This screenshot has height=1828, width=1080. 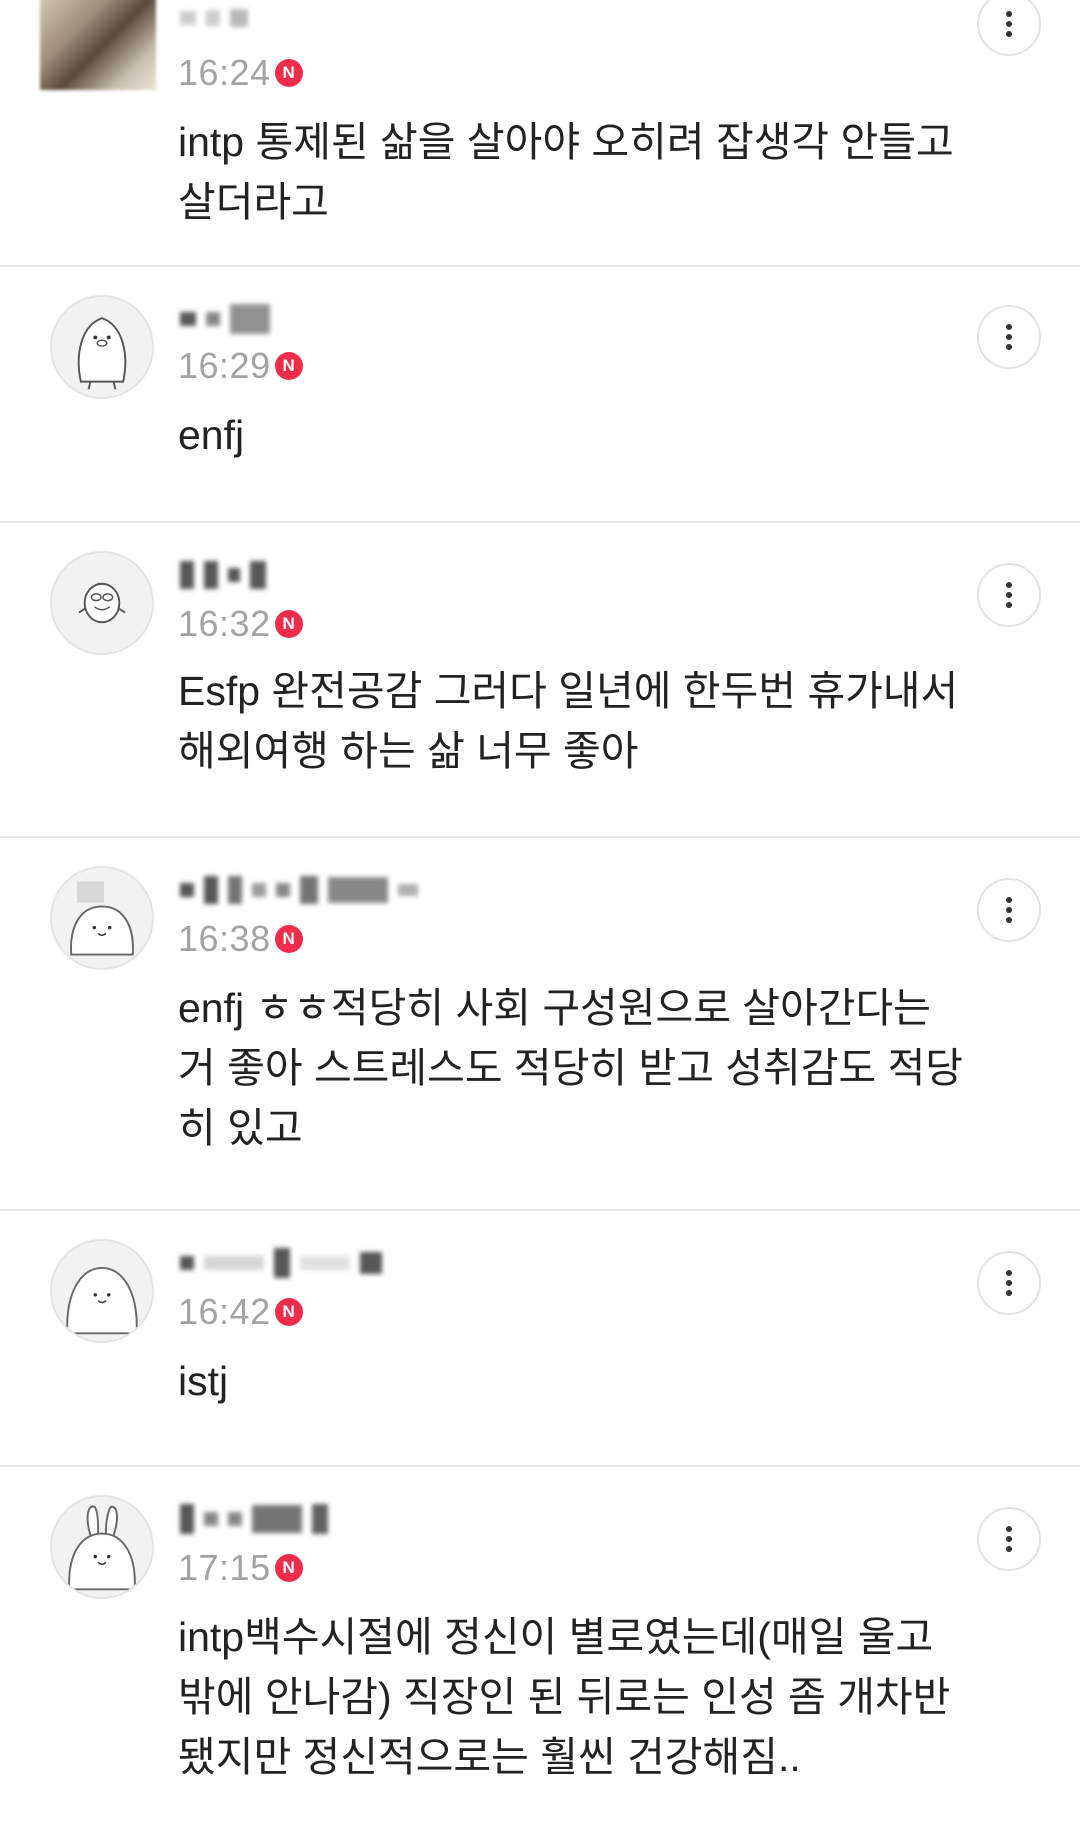 What do you see at coordinates (566, 172) in the screenshot?
I see `comment-text: intp 통제된 삶을 살아야 오히려 잡생각 안들고 살더라고` at bounding box center [566, 172].